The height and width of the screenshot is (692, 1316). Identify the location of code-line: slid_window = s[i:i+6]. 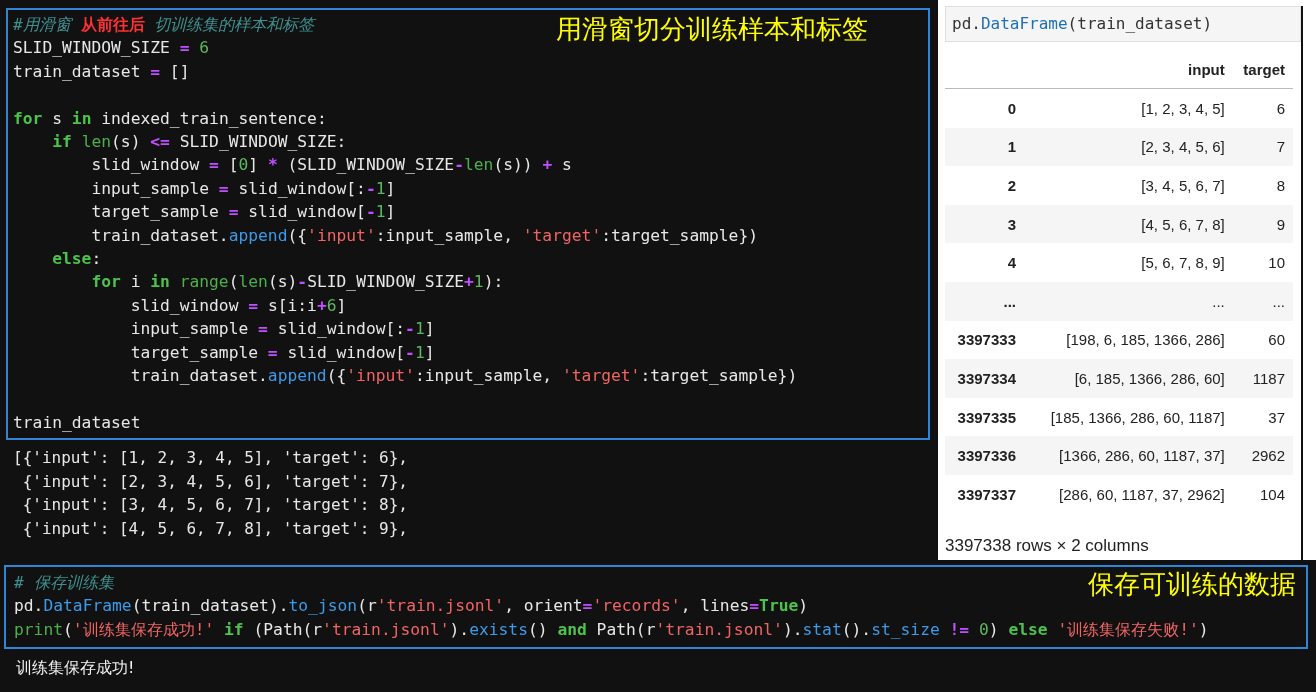
(238, 305).